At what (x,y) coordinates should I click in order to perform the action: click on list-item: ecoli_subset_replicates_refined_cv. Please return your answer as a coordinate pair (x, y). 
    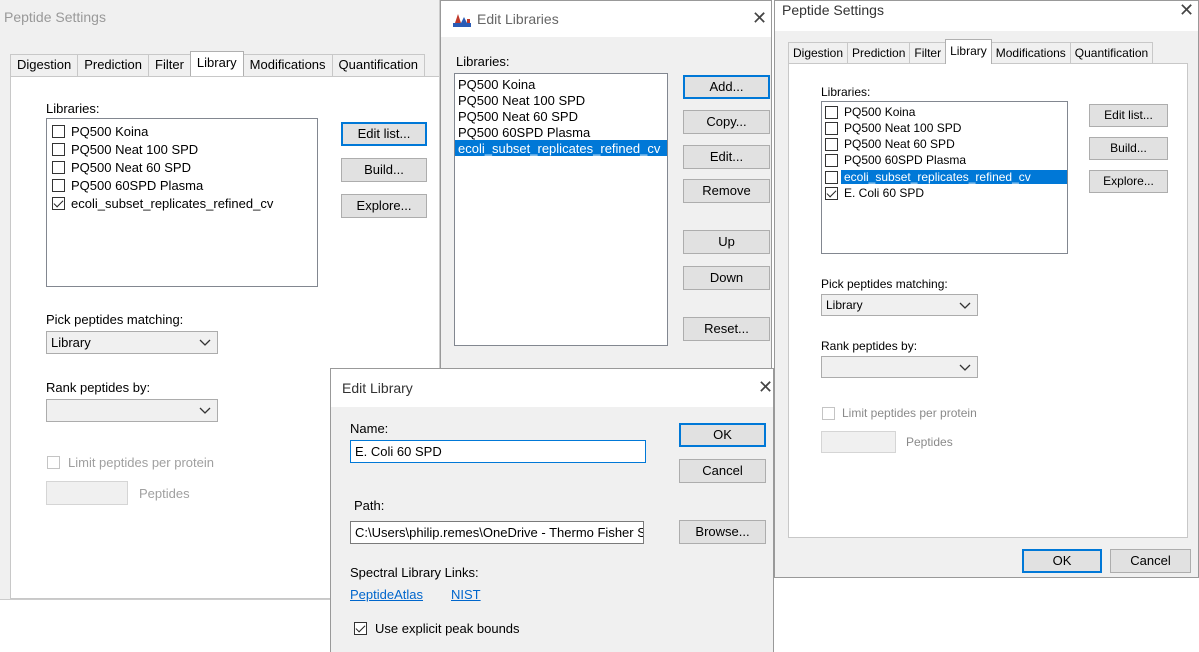
    Looking at the image, I should click on (182, 203).